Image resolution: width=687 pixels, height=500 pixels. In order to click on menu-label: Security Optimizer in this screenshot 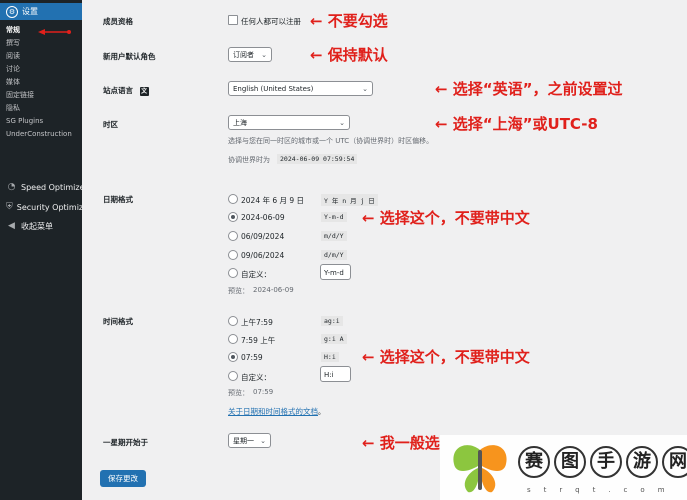, I will do `click(54, 207)`.